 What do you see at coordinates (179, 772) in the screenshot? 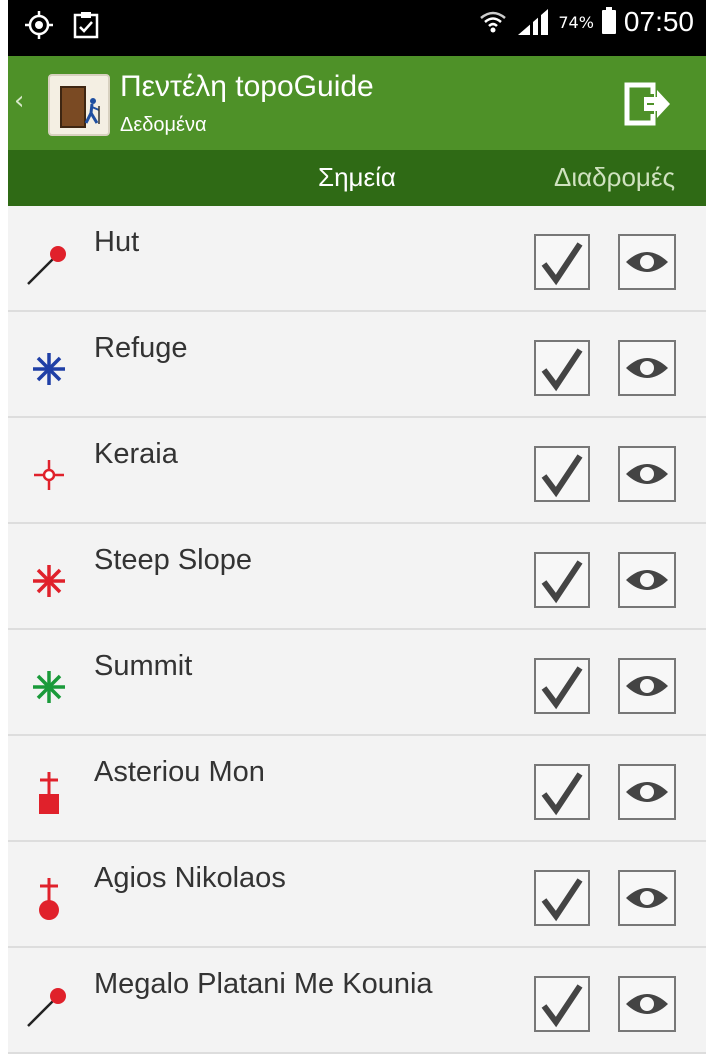
I see `list-item-label: Asteriou Mon` at bounding box center [179, 772].